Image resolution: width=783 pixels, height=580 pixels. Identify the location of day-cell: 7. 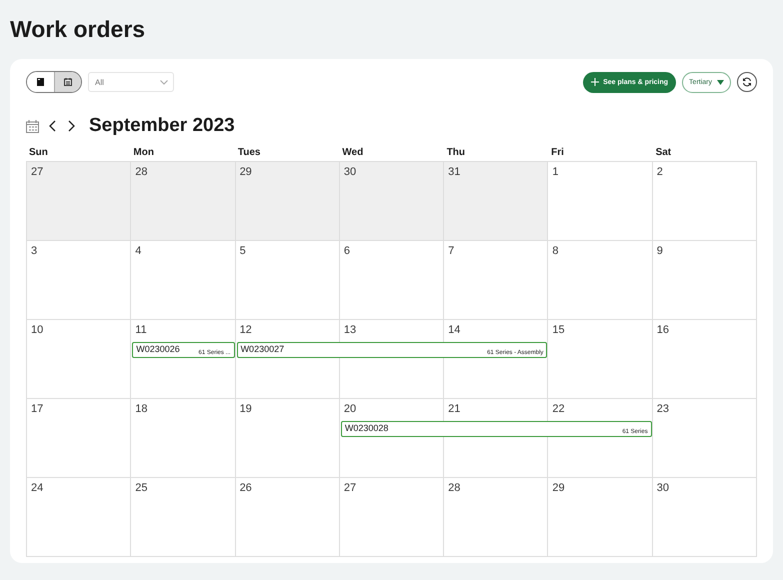
(496, 280).